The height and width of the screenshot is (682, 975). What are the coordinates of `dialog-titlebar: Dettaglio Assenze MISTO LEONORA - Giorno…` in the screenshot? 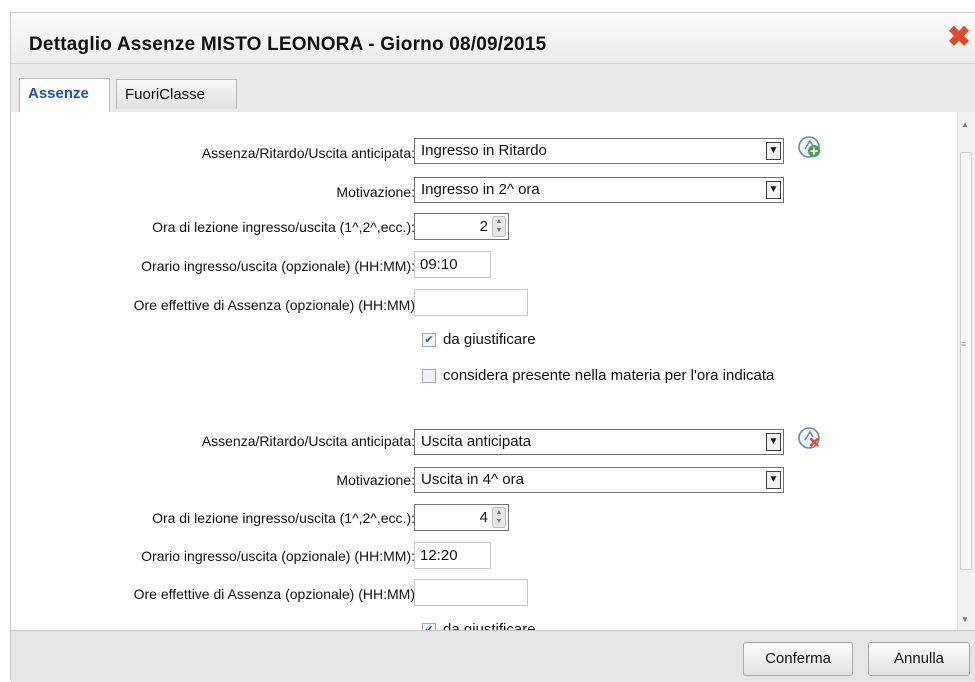 It's located at (493, 38).